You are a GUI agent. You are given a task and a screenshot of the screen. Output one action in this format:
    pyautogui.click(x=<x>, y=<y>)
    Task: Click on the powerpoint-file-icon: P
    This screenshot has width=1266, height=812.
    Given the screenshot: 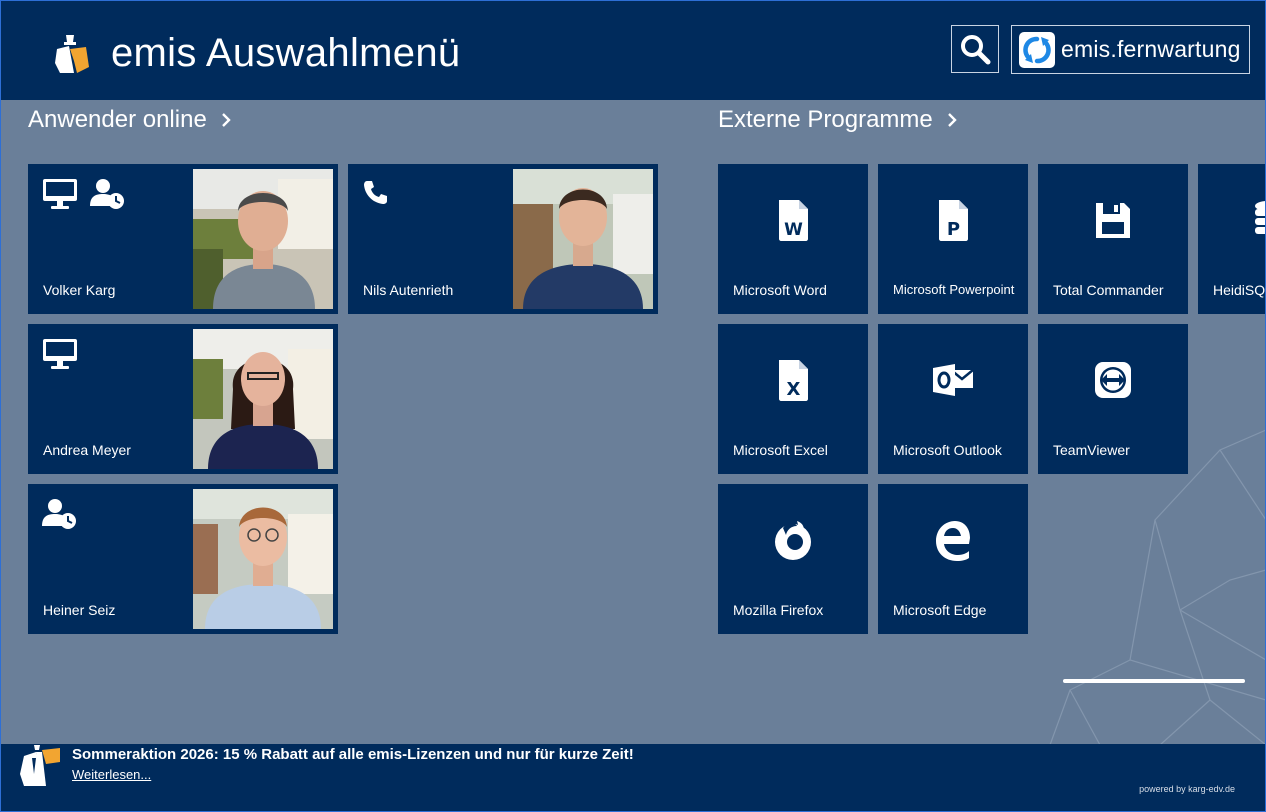 What is the action you would take?
    pyautogui.click(x=953, y=220)
    